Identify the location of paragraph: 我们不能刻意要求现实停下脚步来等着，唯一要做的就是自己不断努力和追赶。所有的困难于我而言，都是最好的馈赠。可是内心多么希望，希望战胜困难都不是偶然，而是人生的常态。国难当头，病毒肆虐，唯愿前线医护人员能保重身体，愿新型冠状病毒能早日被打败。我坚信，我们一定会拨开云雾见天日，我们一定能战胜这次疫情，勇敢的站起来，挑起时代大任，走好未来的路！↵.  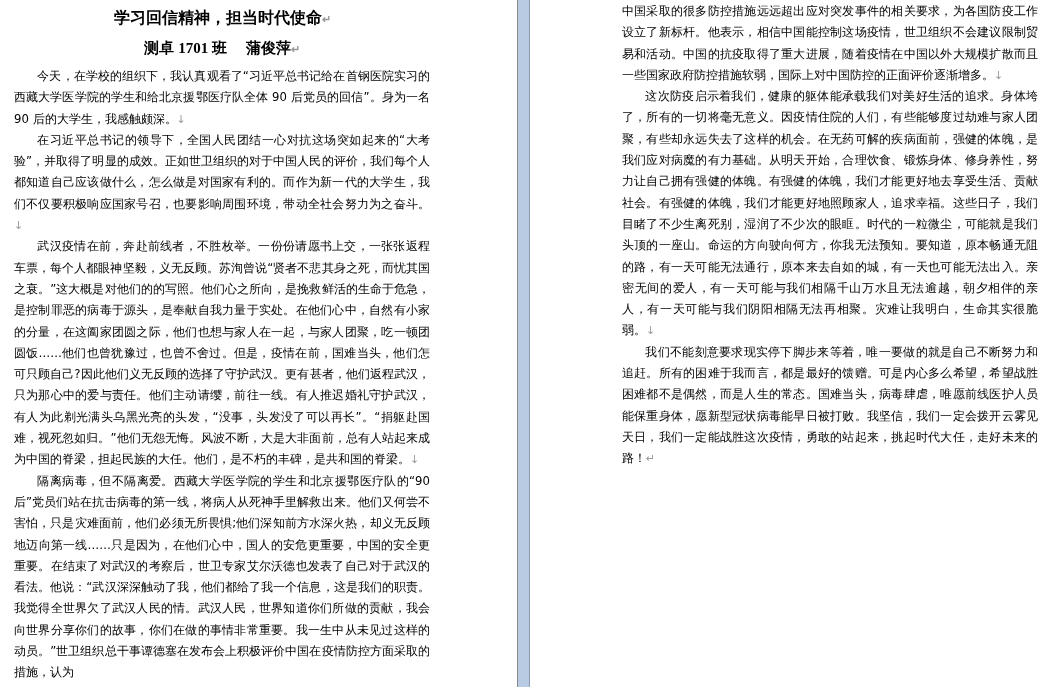
(830, 405).